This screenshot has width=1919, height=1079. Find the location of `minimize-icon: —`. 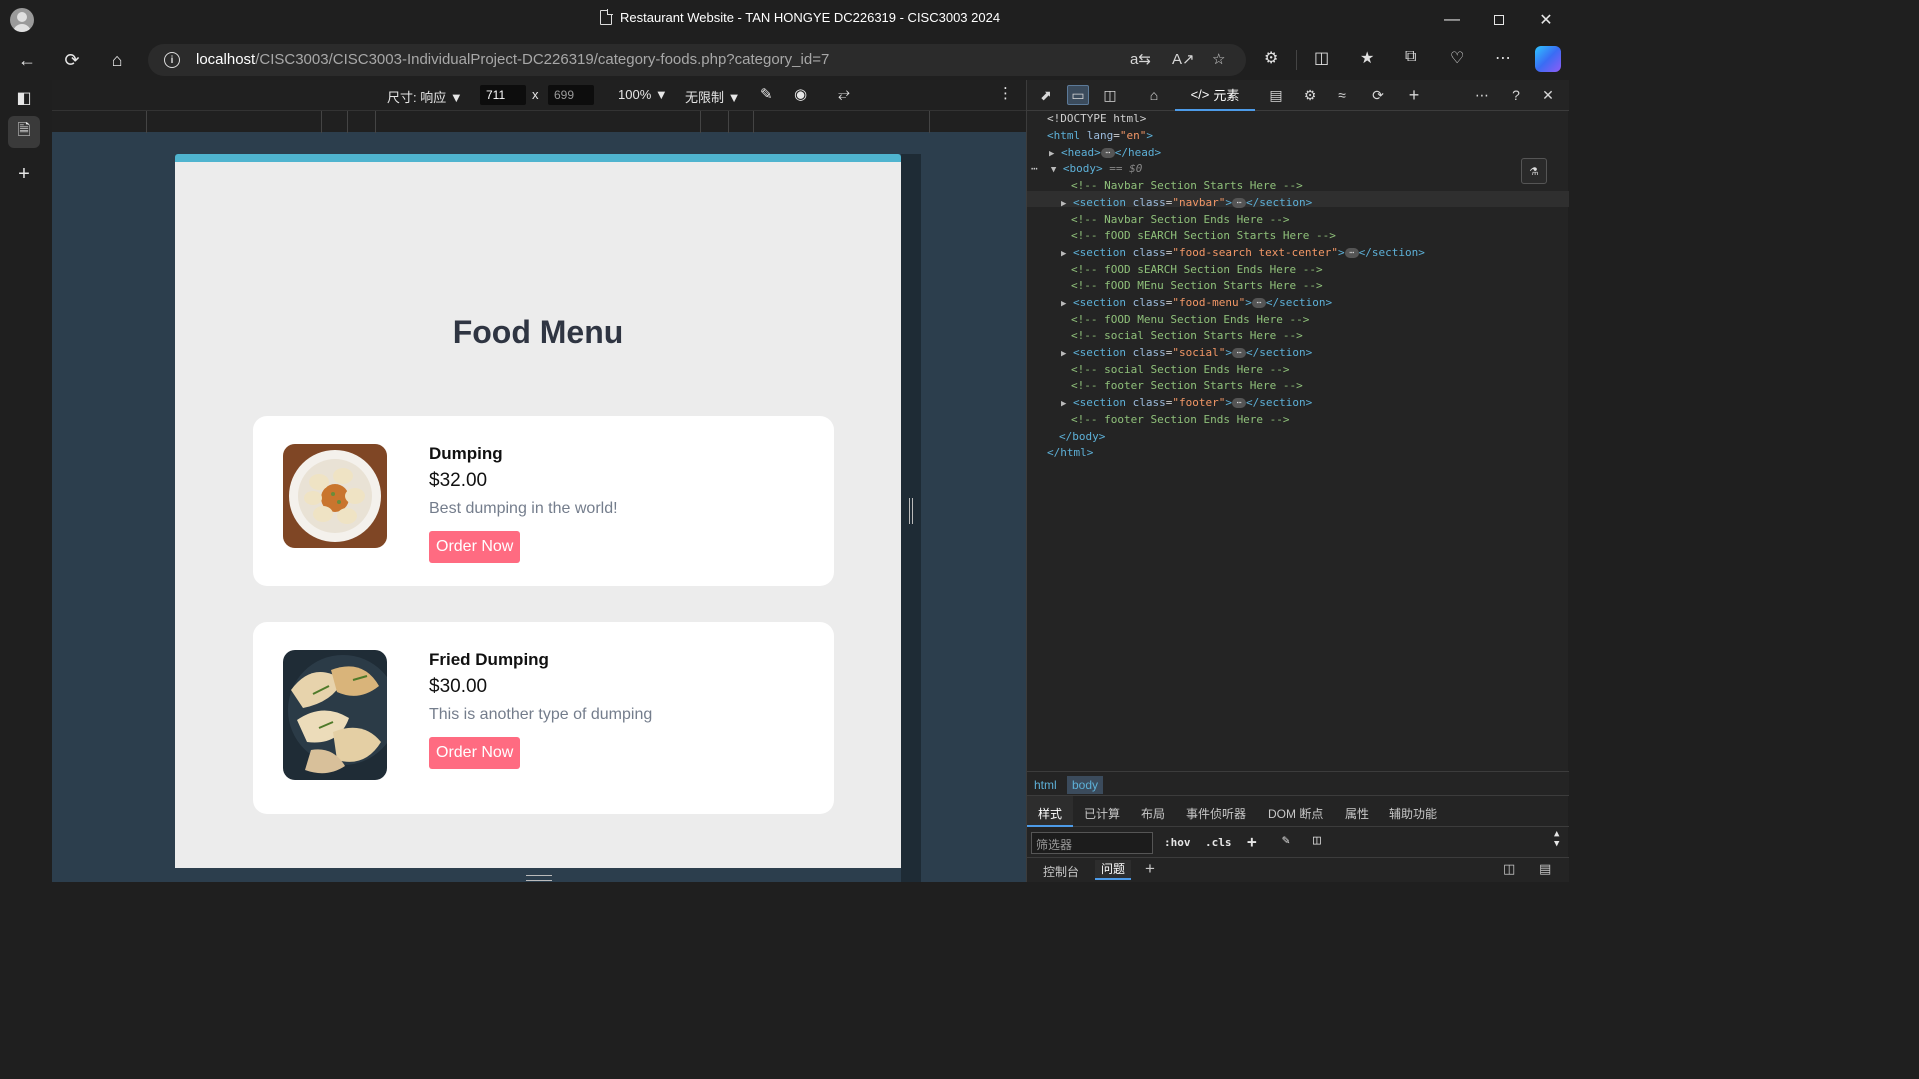

minimize-icon: — is located at coordinates (1452, 20).